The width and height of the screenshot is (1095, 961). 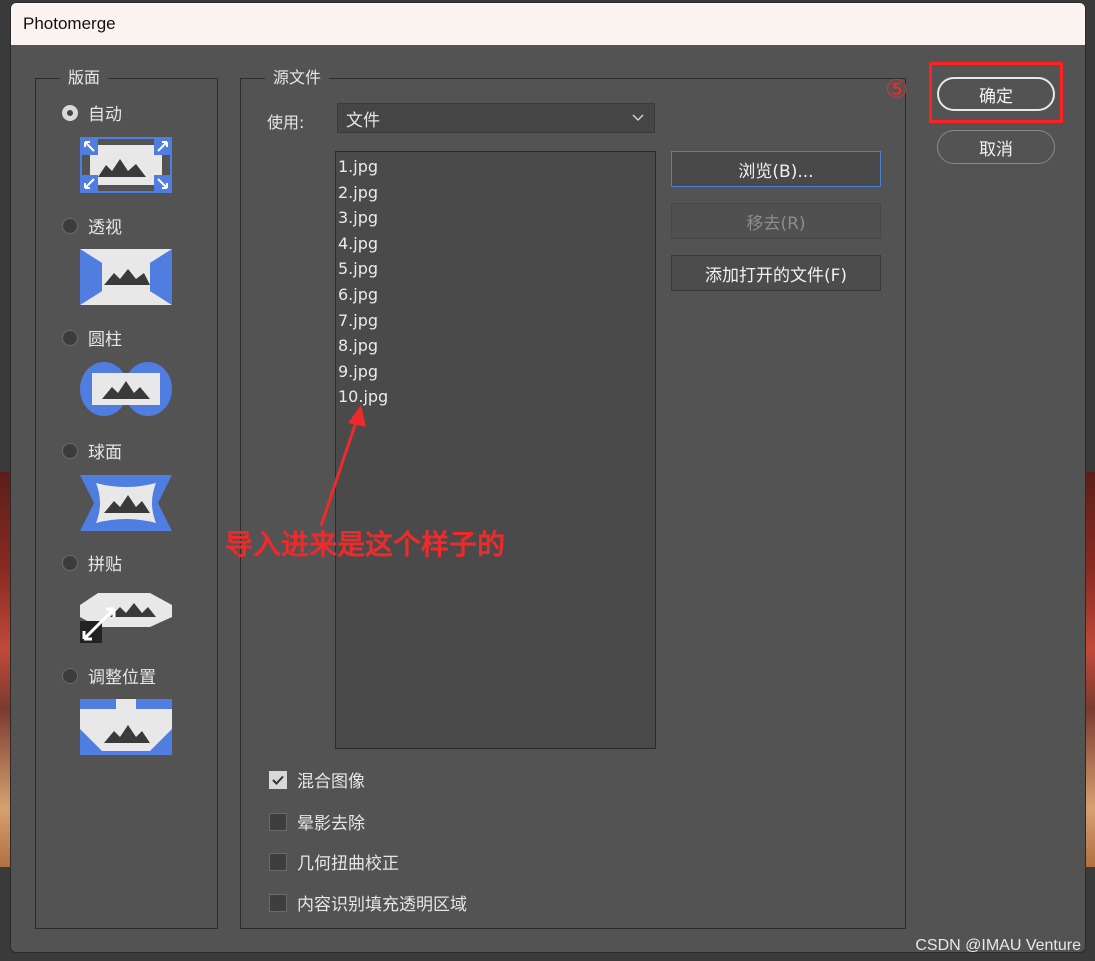 What do you see at coordinates (126, 165) in the screenshot?
I see `auto-layout-icon` at bounding box center [126, 165].